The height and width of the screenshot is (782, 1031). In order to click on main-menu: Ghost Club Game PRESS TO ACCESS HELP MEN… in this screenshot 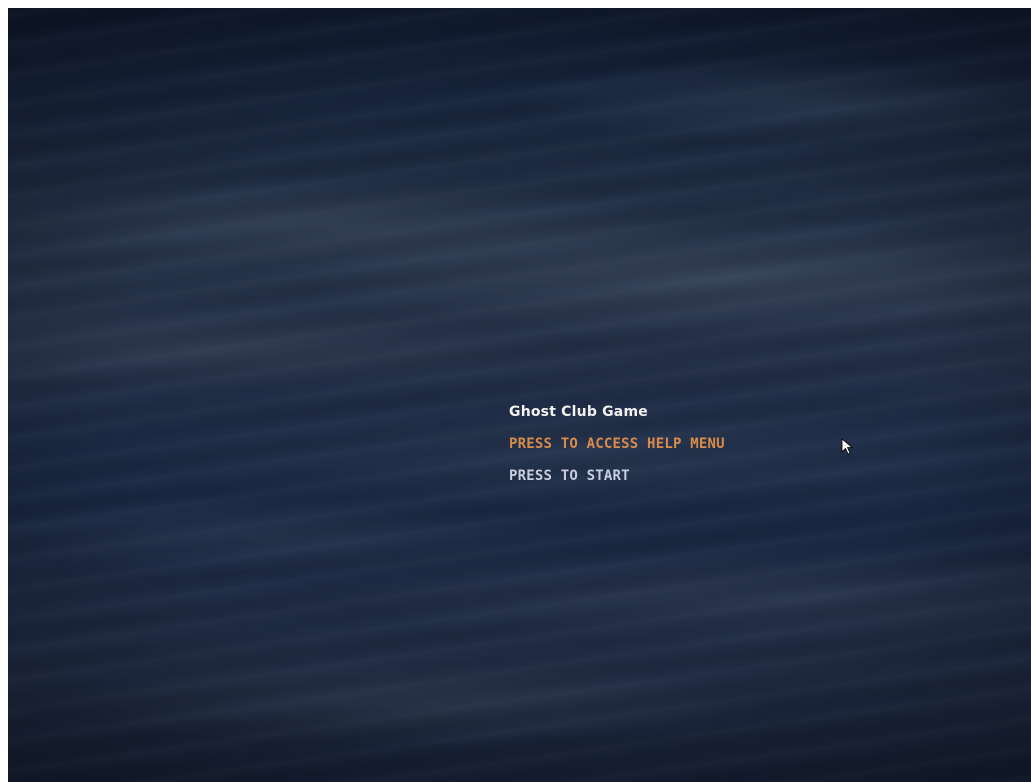, I will do `click(617, 444)`.